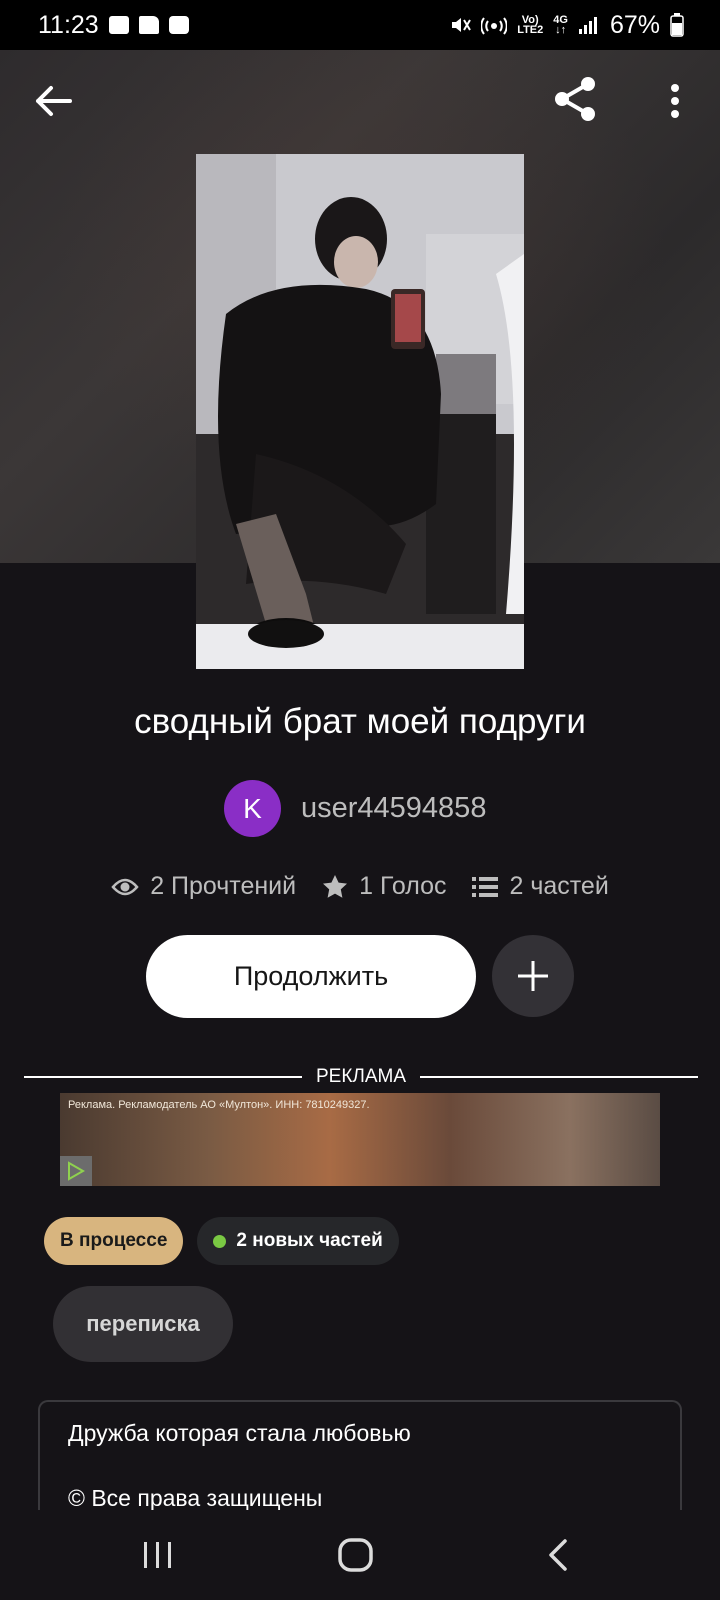 The width and height of the screenshot is (720, 1600). I want to click on network-type-indicator: 4G ↓↑, so click(560, 25).